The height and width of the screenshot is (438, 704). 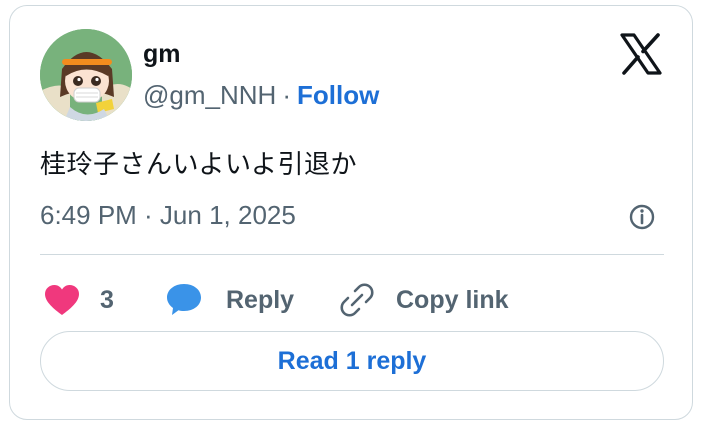 What do you see at coordinates (642, 217) in the screenshot?
I see `info-icon` at bounding box center [642, 217].